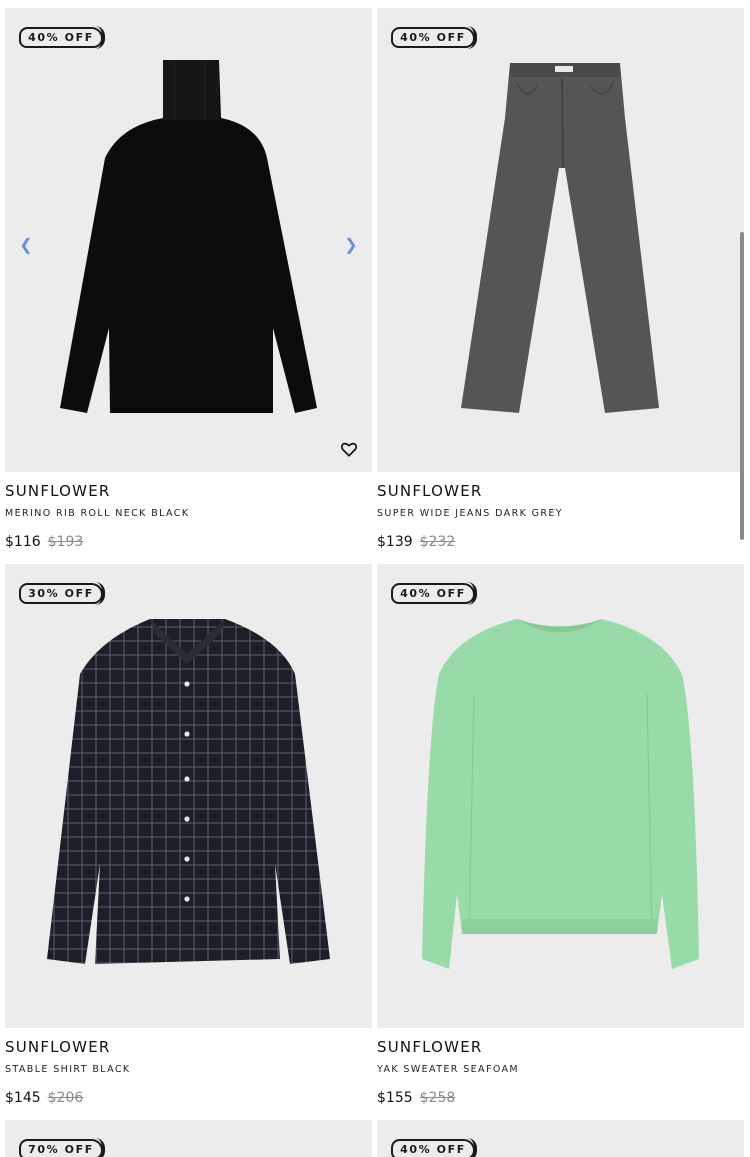  I want to click on product-name: YAK SWEATER SEAFOAM, so click(560, 1070).